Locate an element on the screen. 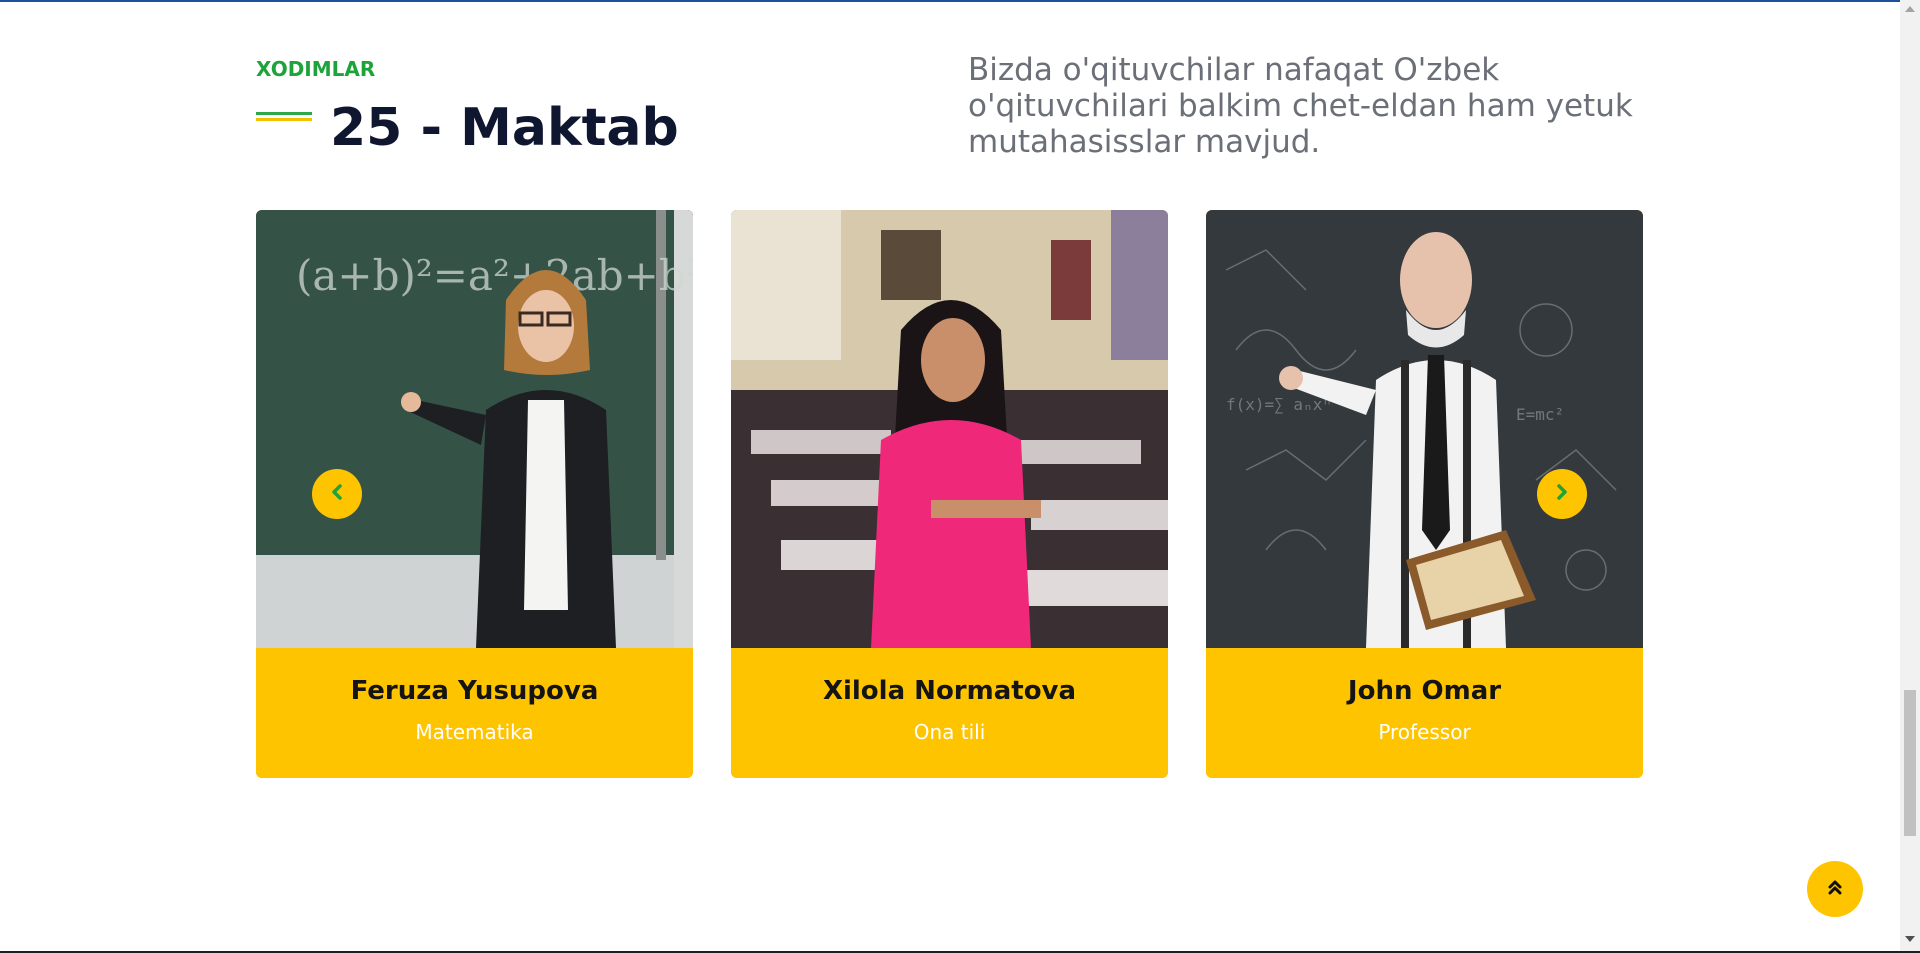 The image size is (1920, 953). staff-info: Xilola Normatova Ona tili is located at coordinates (949, 713).